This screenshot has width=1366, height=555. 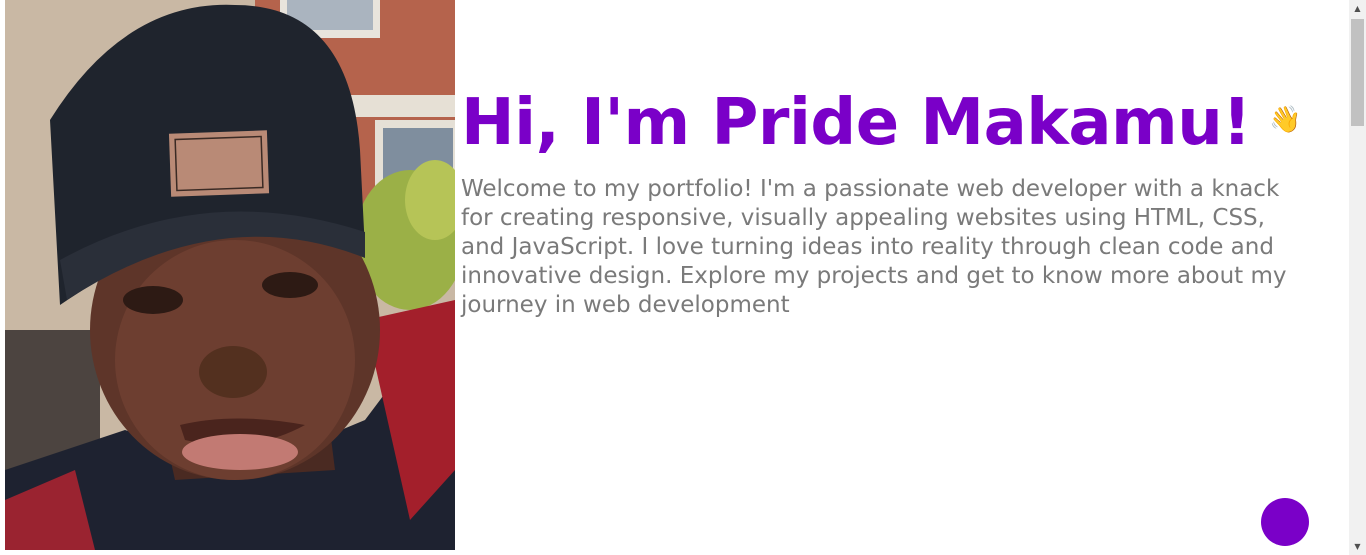 I want to click on floating-action-button, so click(x=1285, y=522).